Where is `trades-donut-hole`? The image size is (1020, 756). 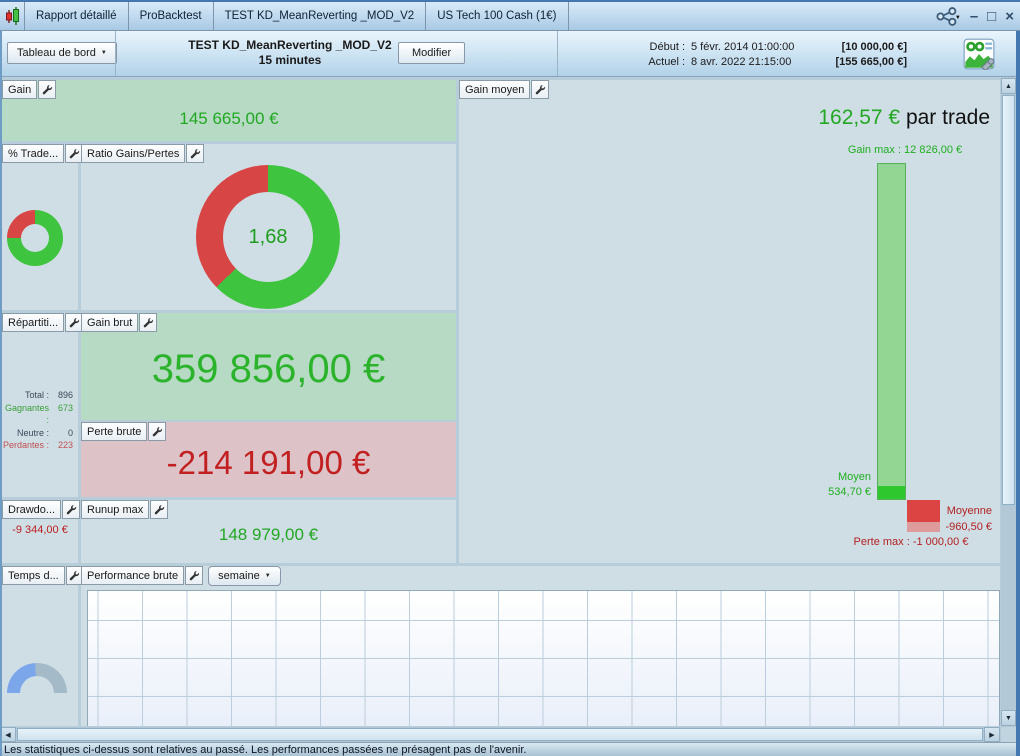
trades-donut-hole is located at coordinates (35, 238).